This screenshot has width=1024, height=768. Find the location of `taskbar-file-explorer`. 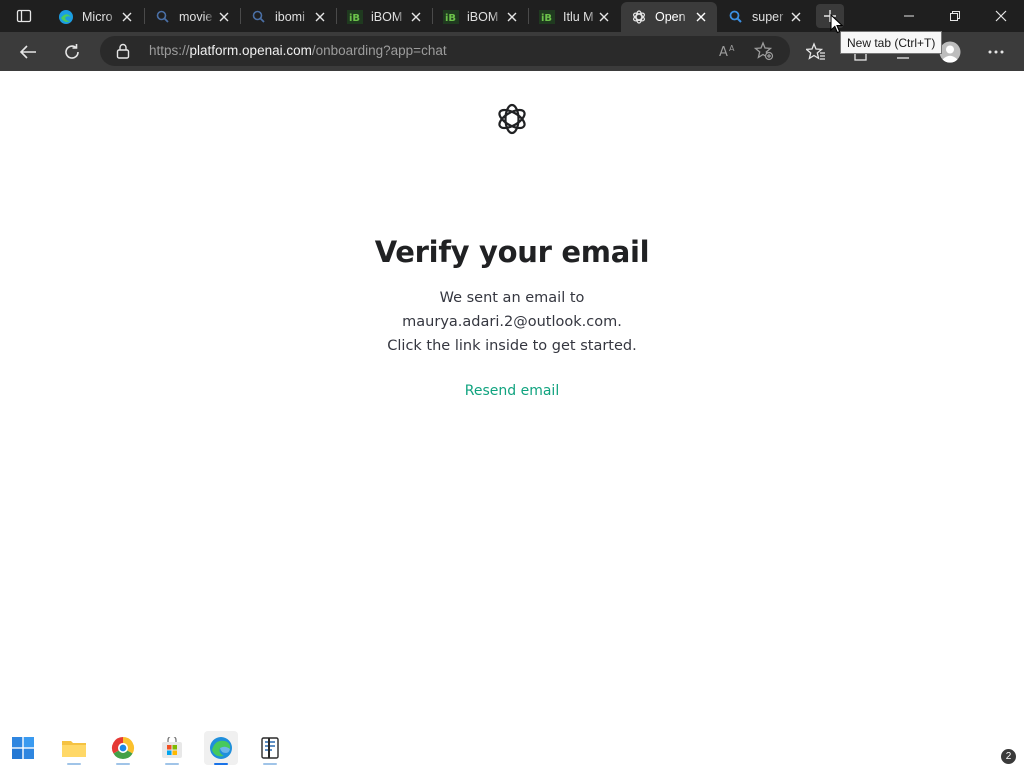

taskbar-file-explorer is located at coordinates (74, 748).